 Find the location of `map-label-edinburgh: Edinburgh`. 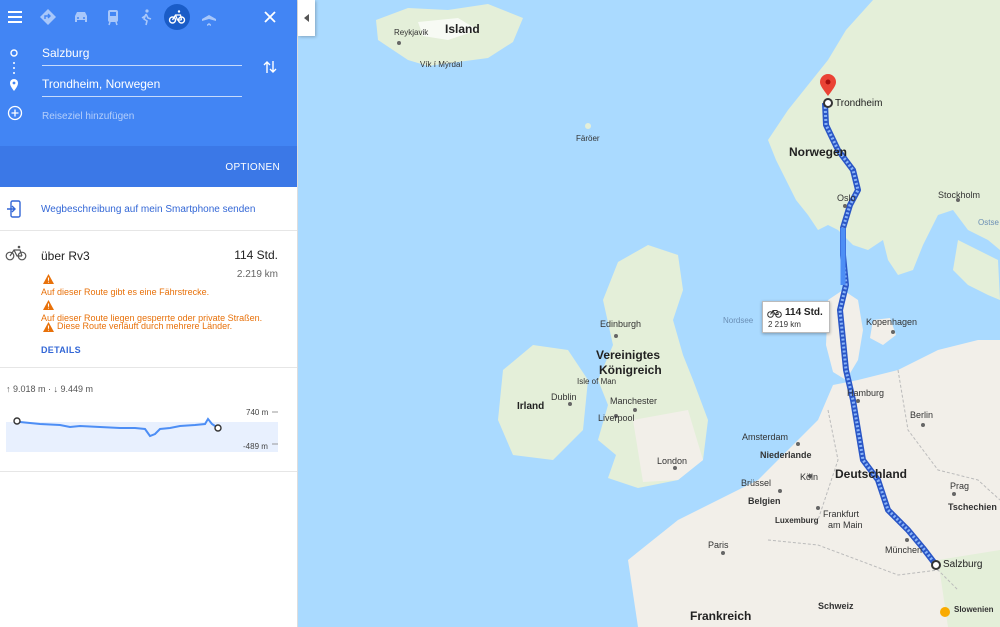

map-label-edinburgh: Edinburgh is located at coordinates (621, 324).